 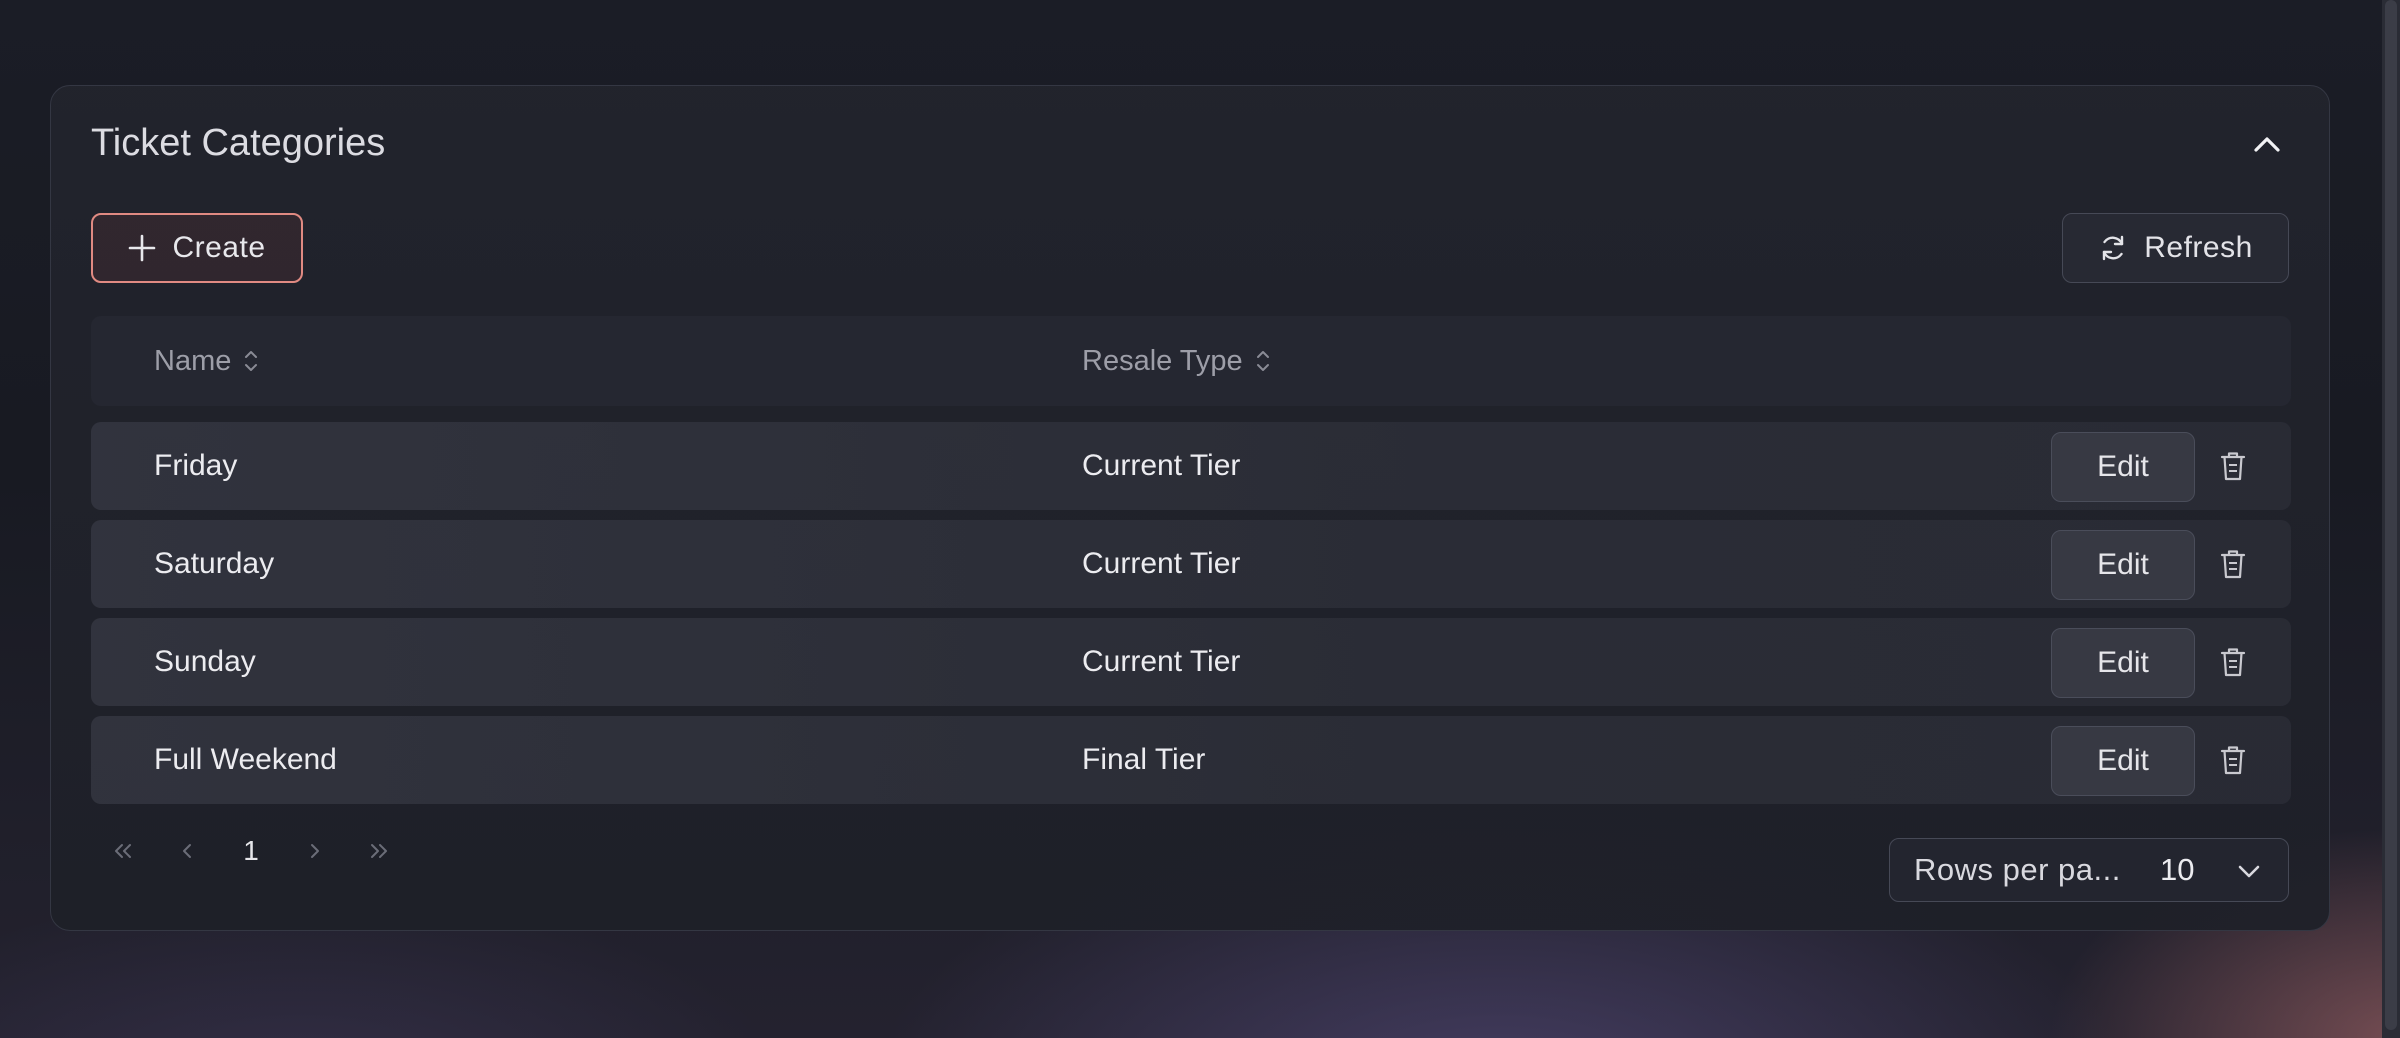 I want to click on last-page-button, so click(x=379, y=851).